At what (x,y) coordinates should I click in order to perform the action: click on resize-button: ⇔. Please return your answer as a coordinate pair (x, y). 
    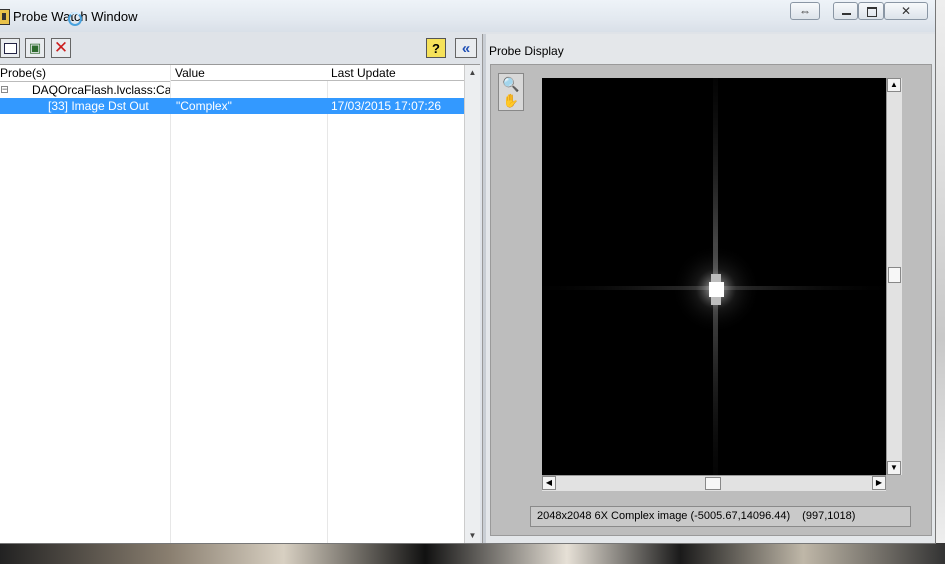
    Looking at the image, I should click on (805, 11).